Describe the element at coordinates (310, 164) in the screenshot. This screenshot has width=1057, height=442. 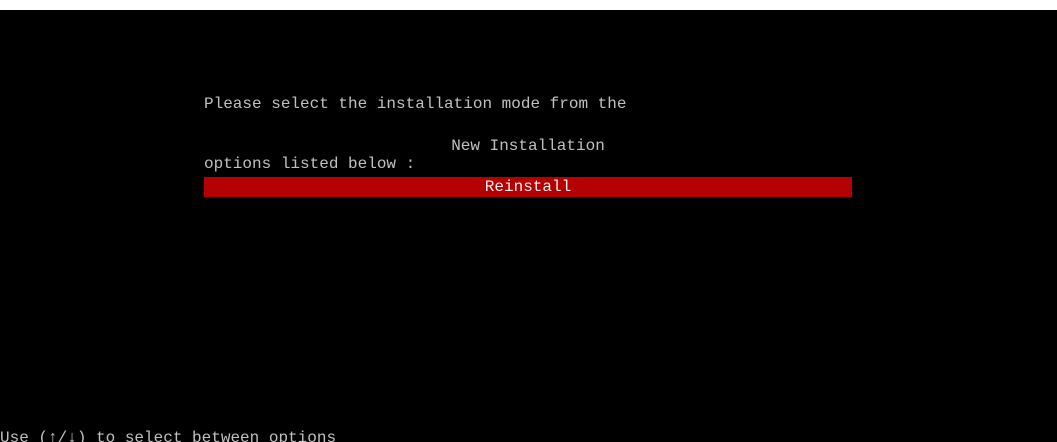
I see `prompt-line-2: options listed below :` at that location.